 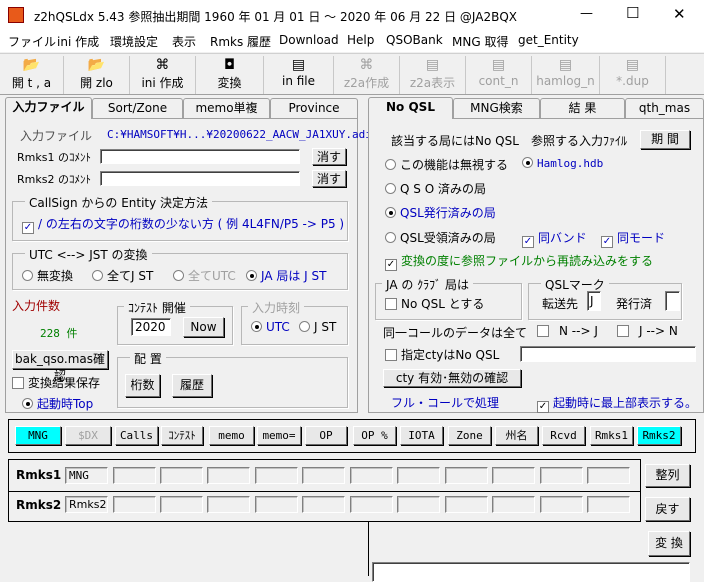 What do you see at coordinates (57, 403) in the screenshot?
I see `startup-top-radio: 起動時Top` at bounding box center [57, 403].